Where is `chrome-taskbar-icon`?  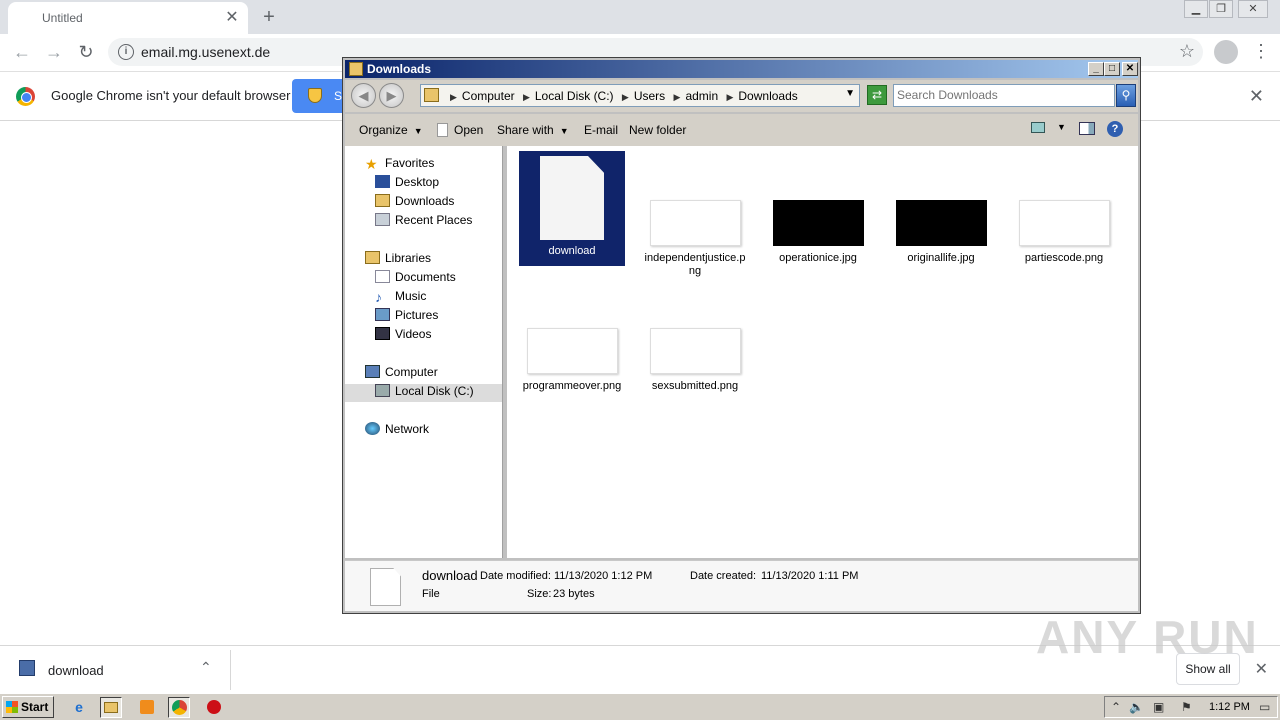
chrome-taskbar-icon is located at coordinates (179, 707).